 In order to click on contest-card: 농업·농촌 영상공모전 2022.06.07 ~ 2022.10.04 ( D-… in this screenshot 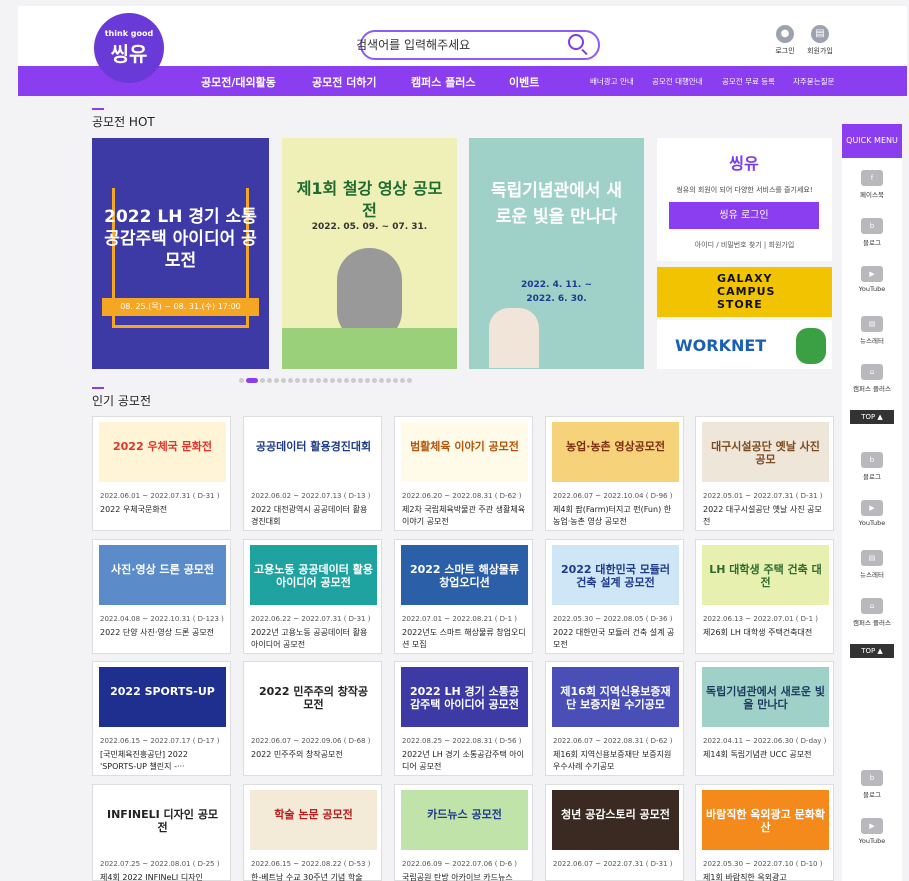, I will do `click(614, 473)`.